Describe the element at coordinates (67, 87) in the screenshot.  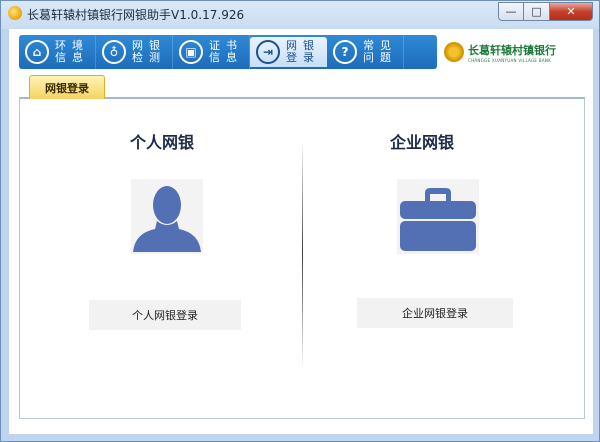
I see `tab-ebank-login: 网银登录` at that location.